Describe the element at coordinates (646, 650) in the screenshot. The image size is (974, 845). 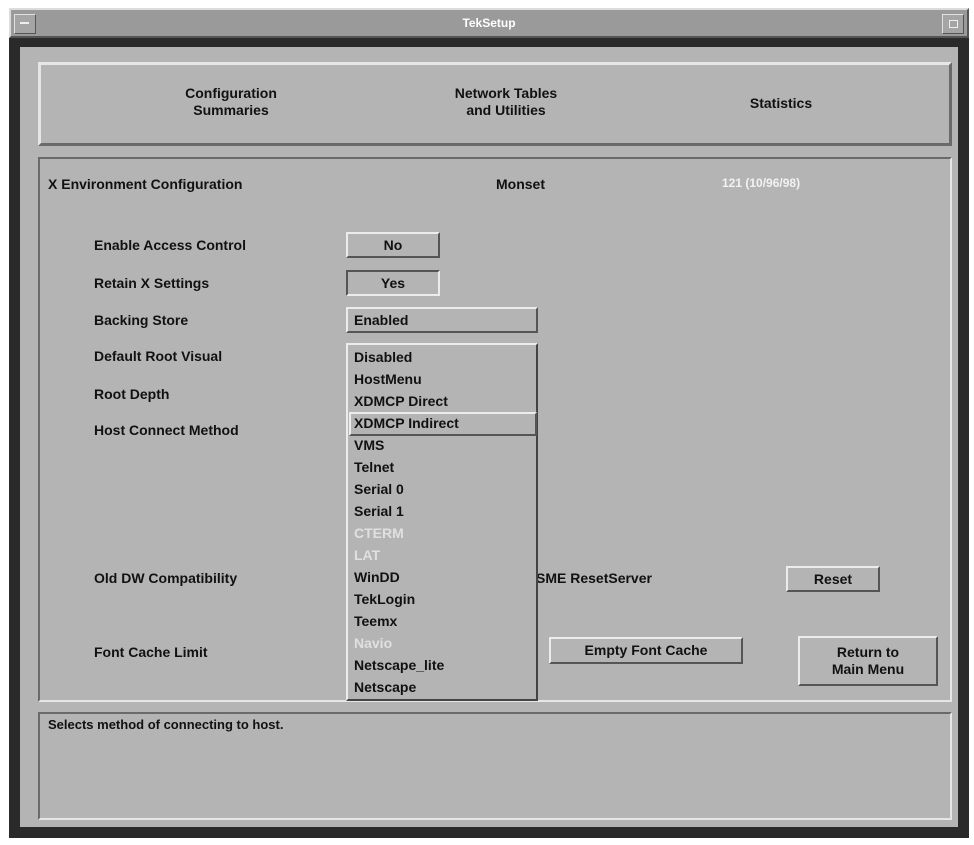
I see `empty-font-cache-button: Empty Font Cache` at that location.